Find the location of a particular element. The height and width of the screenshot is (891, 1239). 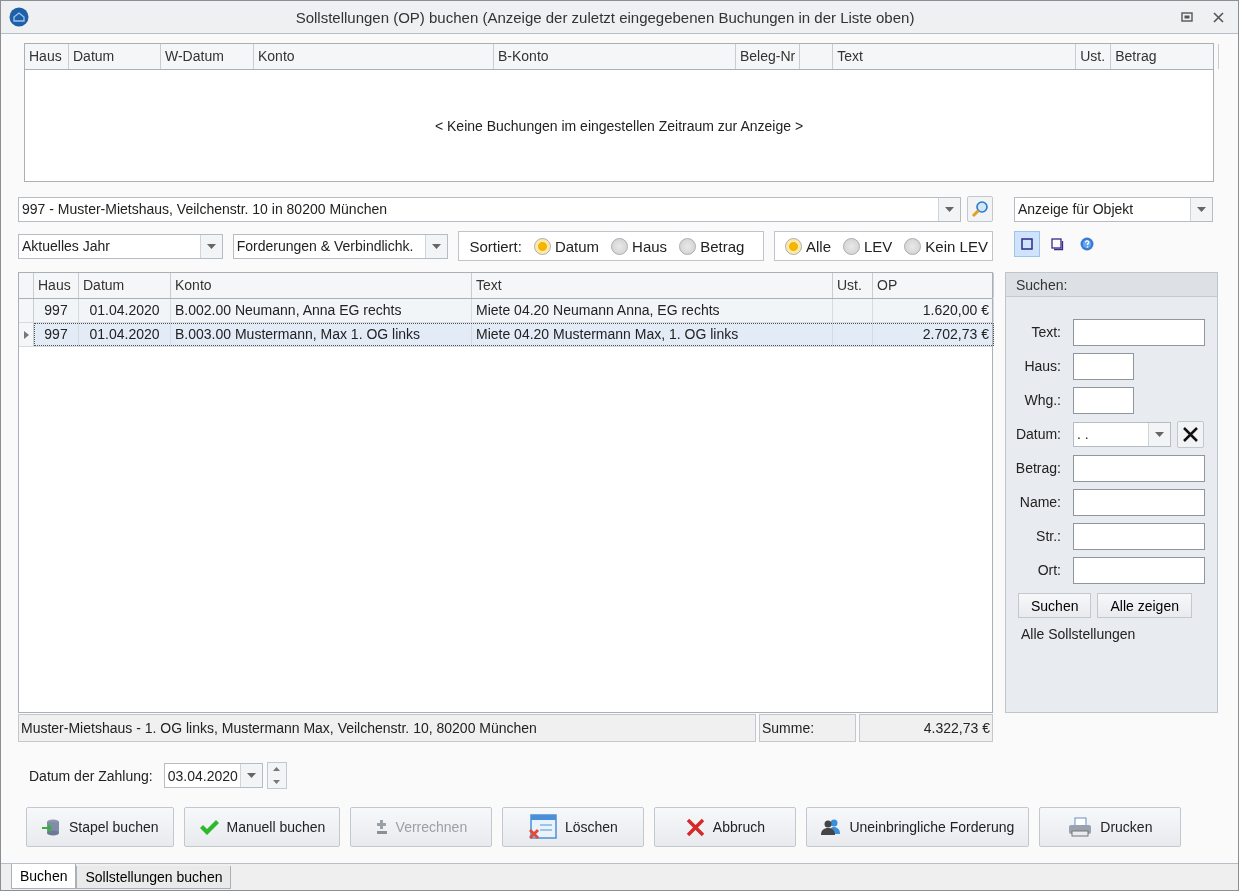

up-arrow-icon is located at coordinates (277, 769).